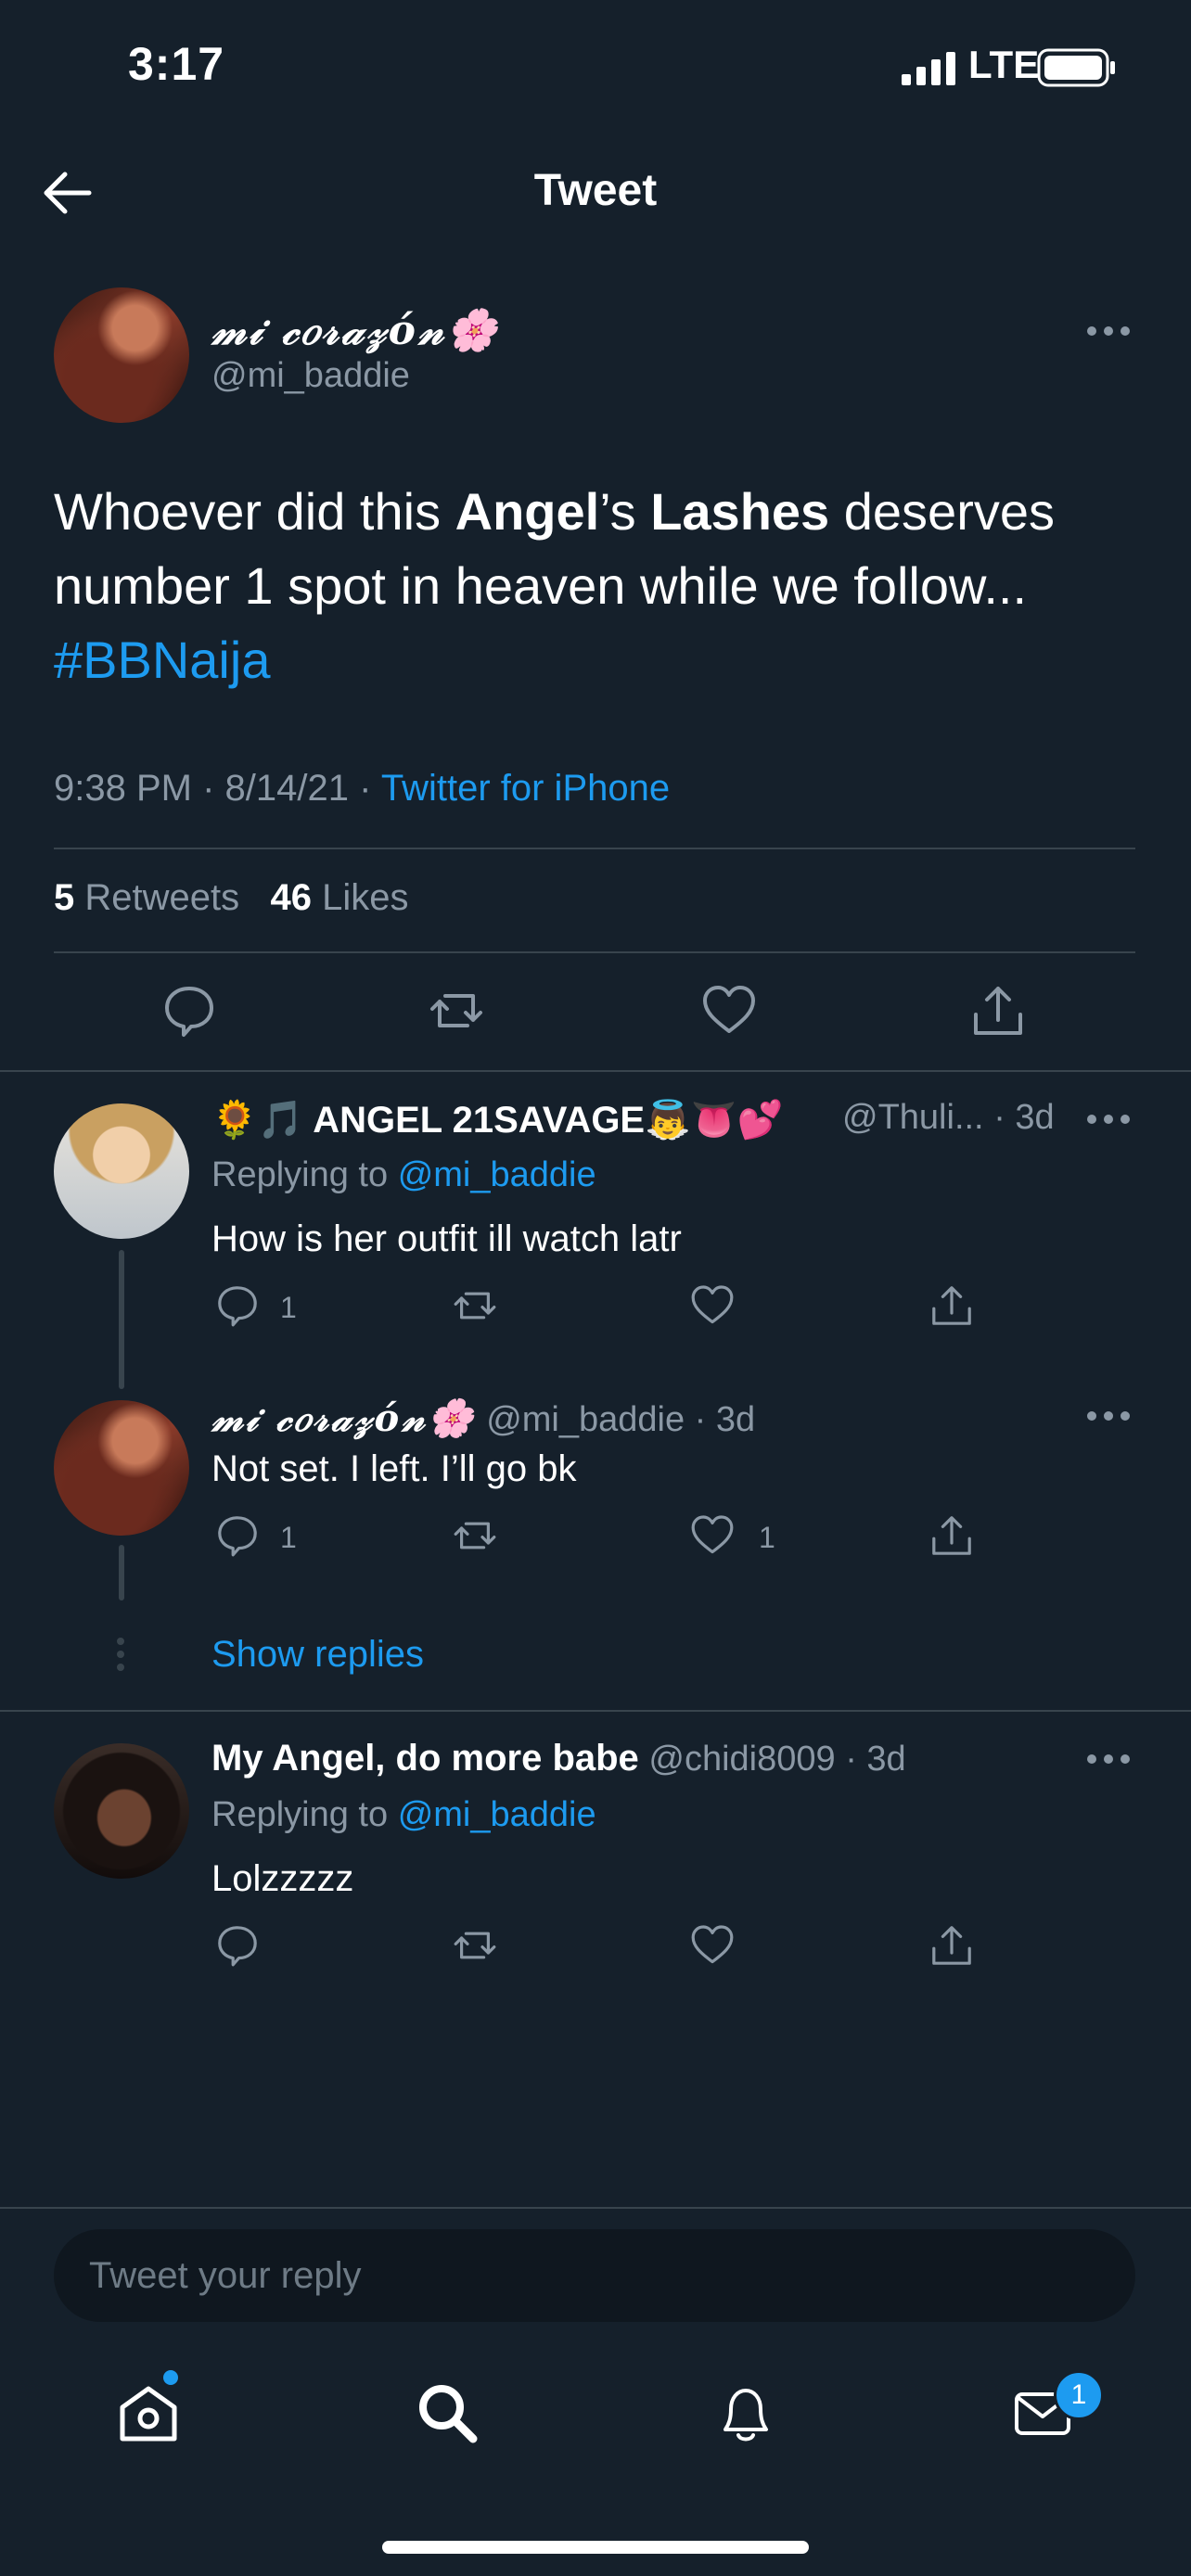 Image resolution: width=1191 pixels, height=2576 pixels. What do you see at coordinates (123, 789) in the screenshot?
I see `tweet-time: 9:38 PM` at bounding box center [123, 789].